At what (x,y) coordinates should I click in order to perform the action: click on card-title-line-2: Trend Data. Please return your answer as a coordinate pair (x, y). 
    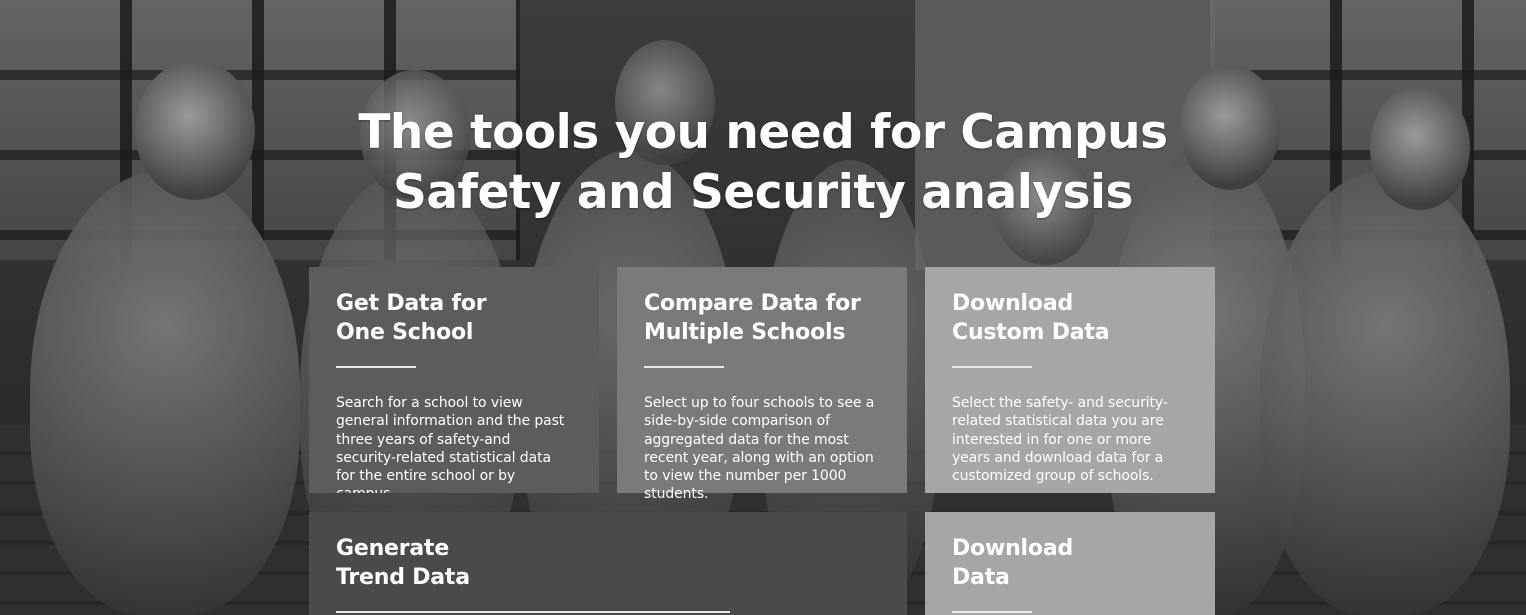
    Looking at the image, I should click on (403, 577).